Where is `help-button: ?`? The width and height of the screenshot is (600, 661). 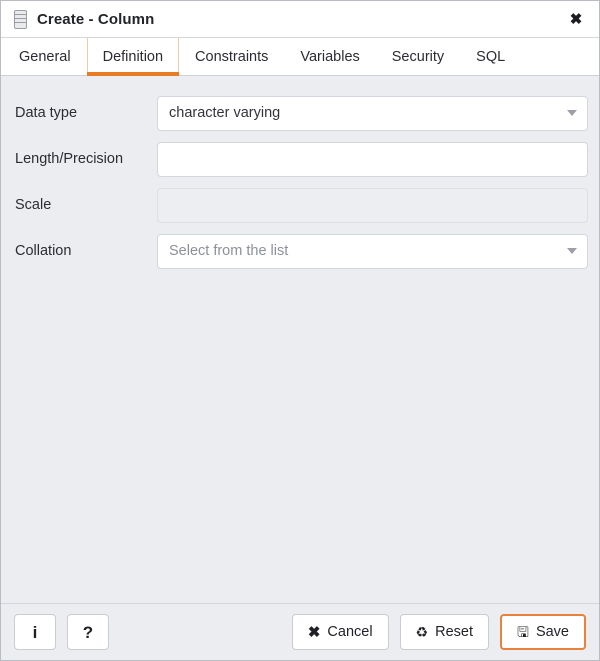
help-button: ? is located at coordinates (88, 632).